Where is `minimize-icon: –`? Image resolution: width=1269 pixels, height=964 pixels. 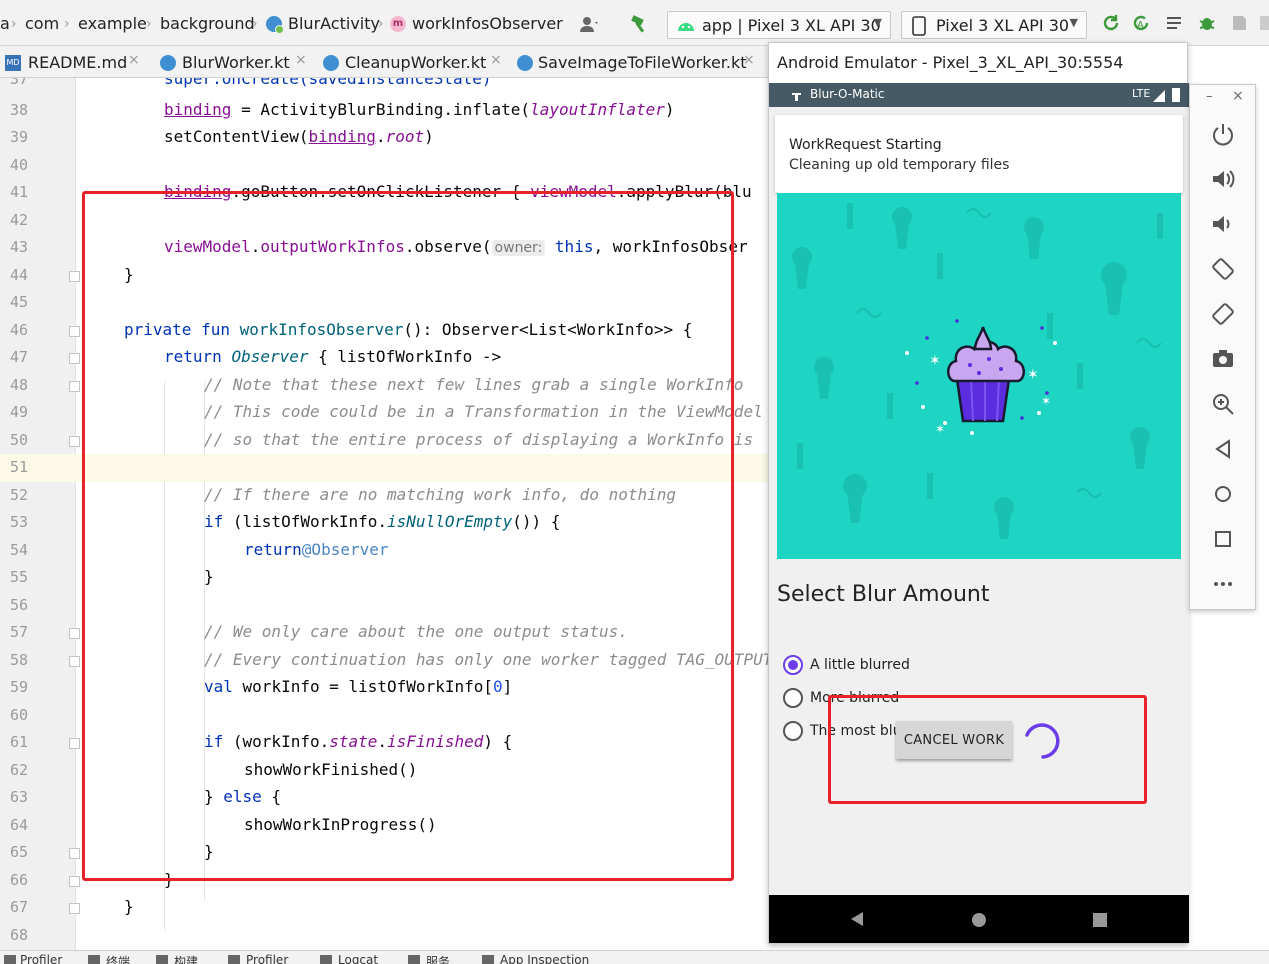 minimize-icon: – is located at coordinates (1209, 96).